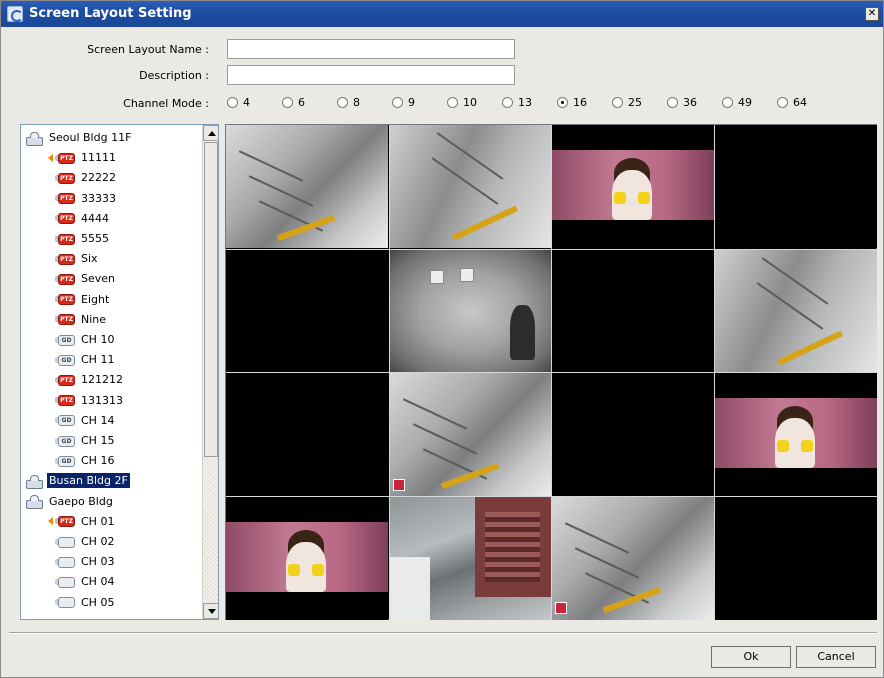  Describe the element at coordinates (635, 102) in the screenshot. I see `radio-label: 25` at that location.